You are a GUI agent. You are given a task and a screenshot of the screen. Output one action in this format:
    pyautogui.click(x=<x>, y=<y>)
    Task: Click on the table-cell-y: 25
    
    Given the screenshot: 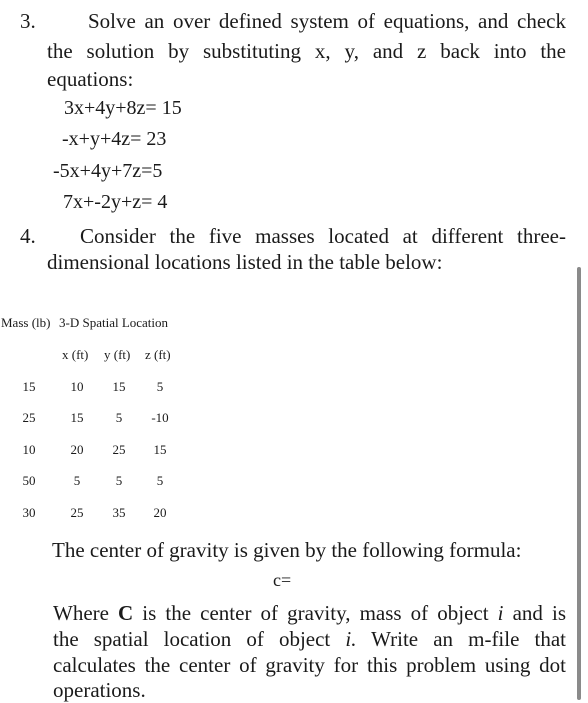 What is the action you would take?
    pyautogui.click(x=119, y=449)
    